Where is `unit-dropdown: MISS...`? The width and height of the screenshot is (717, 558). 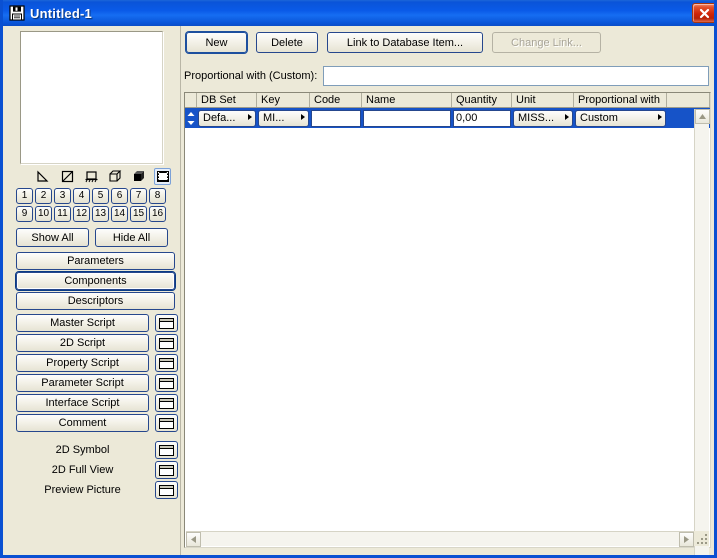
unit-dropdown: MISS... is located at coordinates (543, 118).